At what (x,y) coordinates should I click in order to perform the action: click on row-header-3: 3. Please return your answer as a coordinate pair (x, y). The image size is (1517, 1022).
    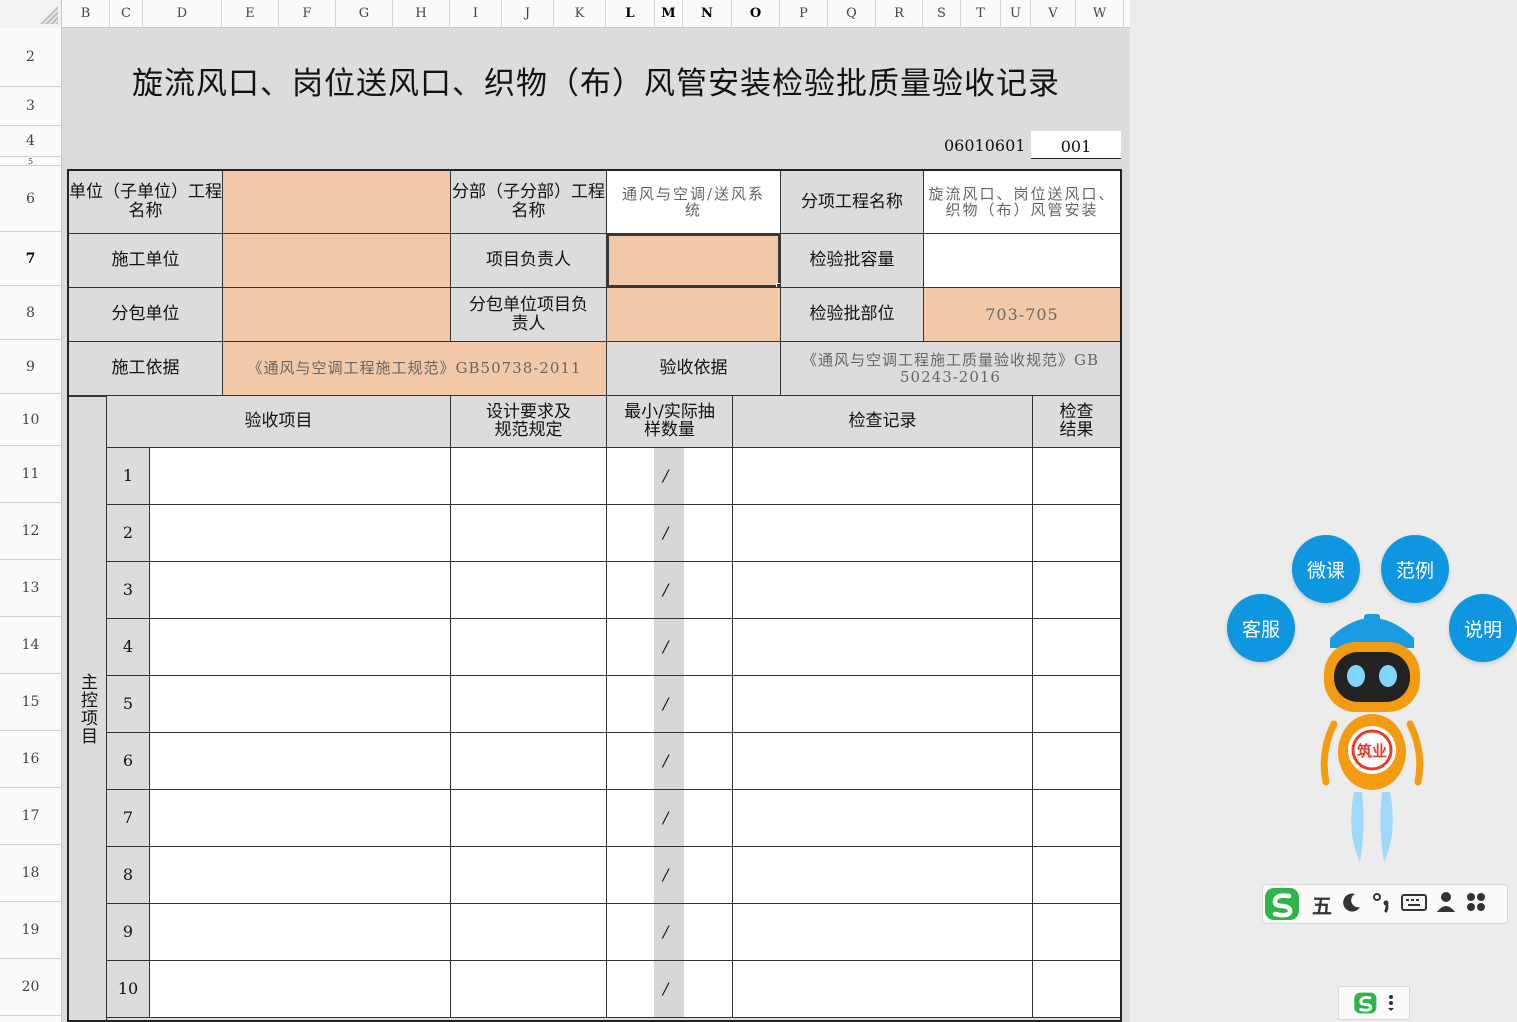
    Looking at the image, I should click on (30, 106).